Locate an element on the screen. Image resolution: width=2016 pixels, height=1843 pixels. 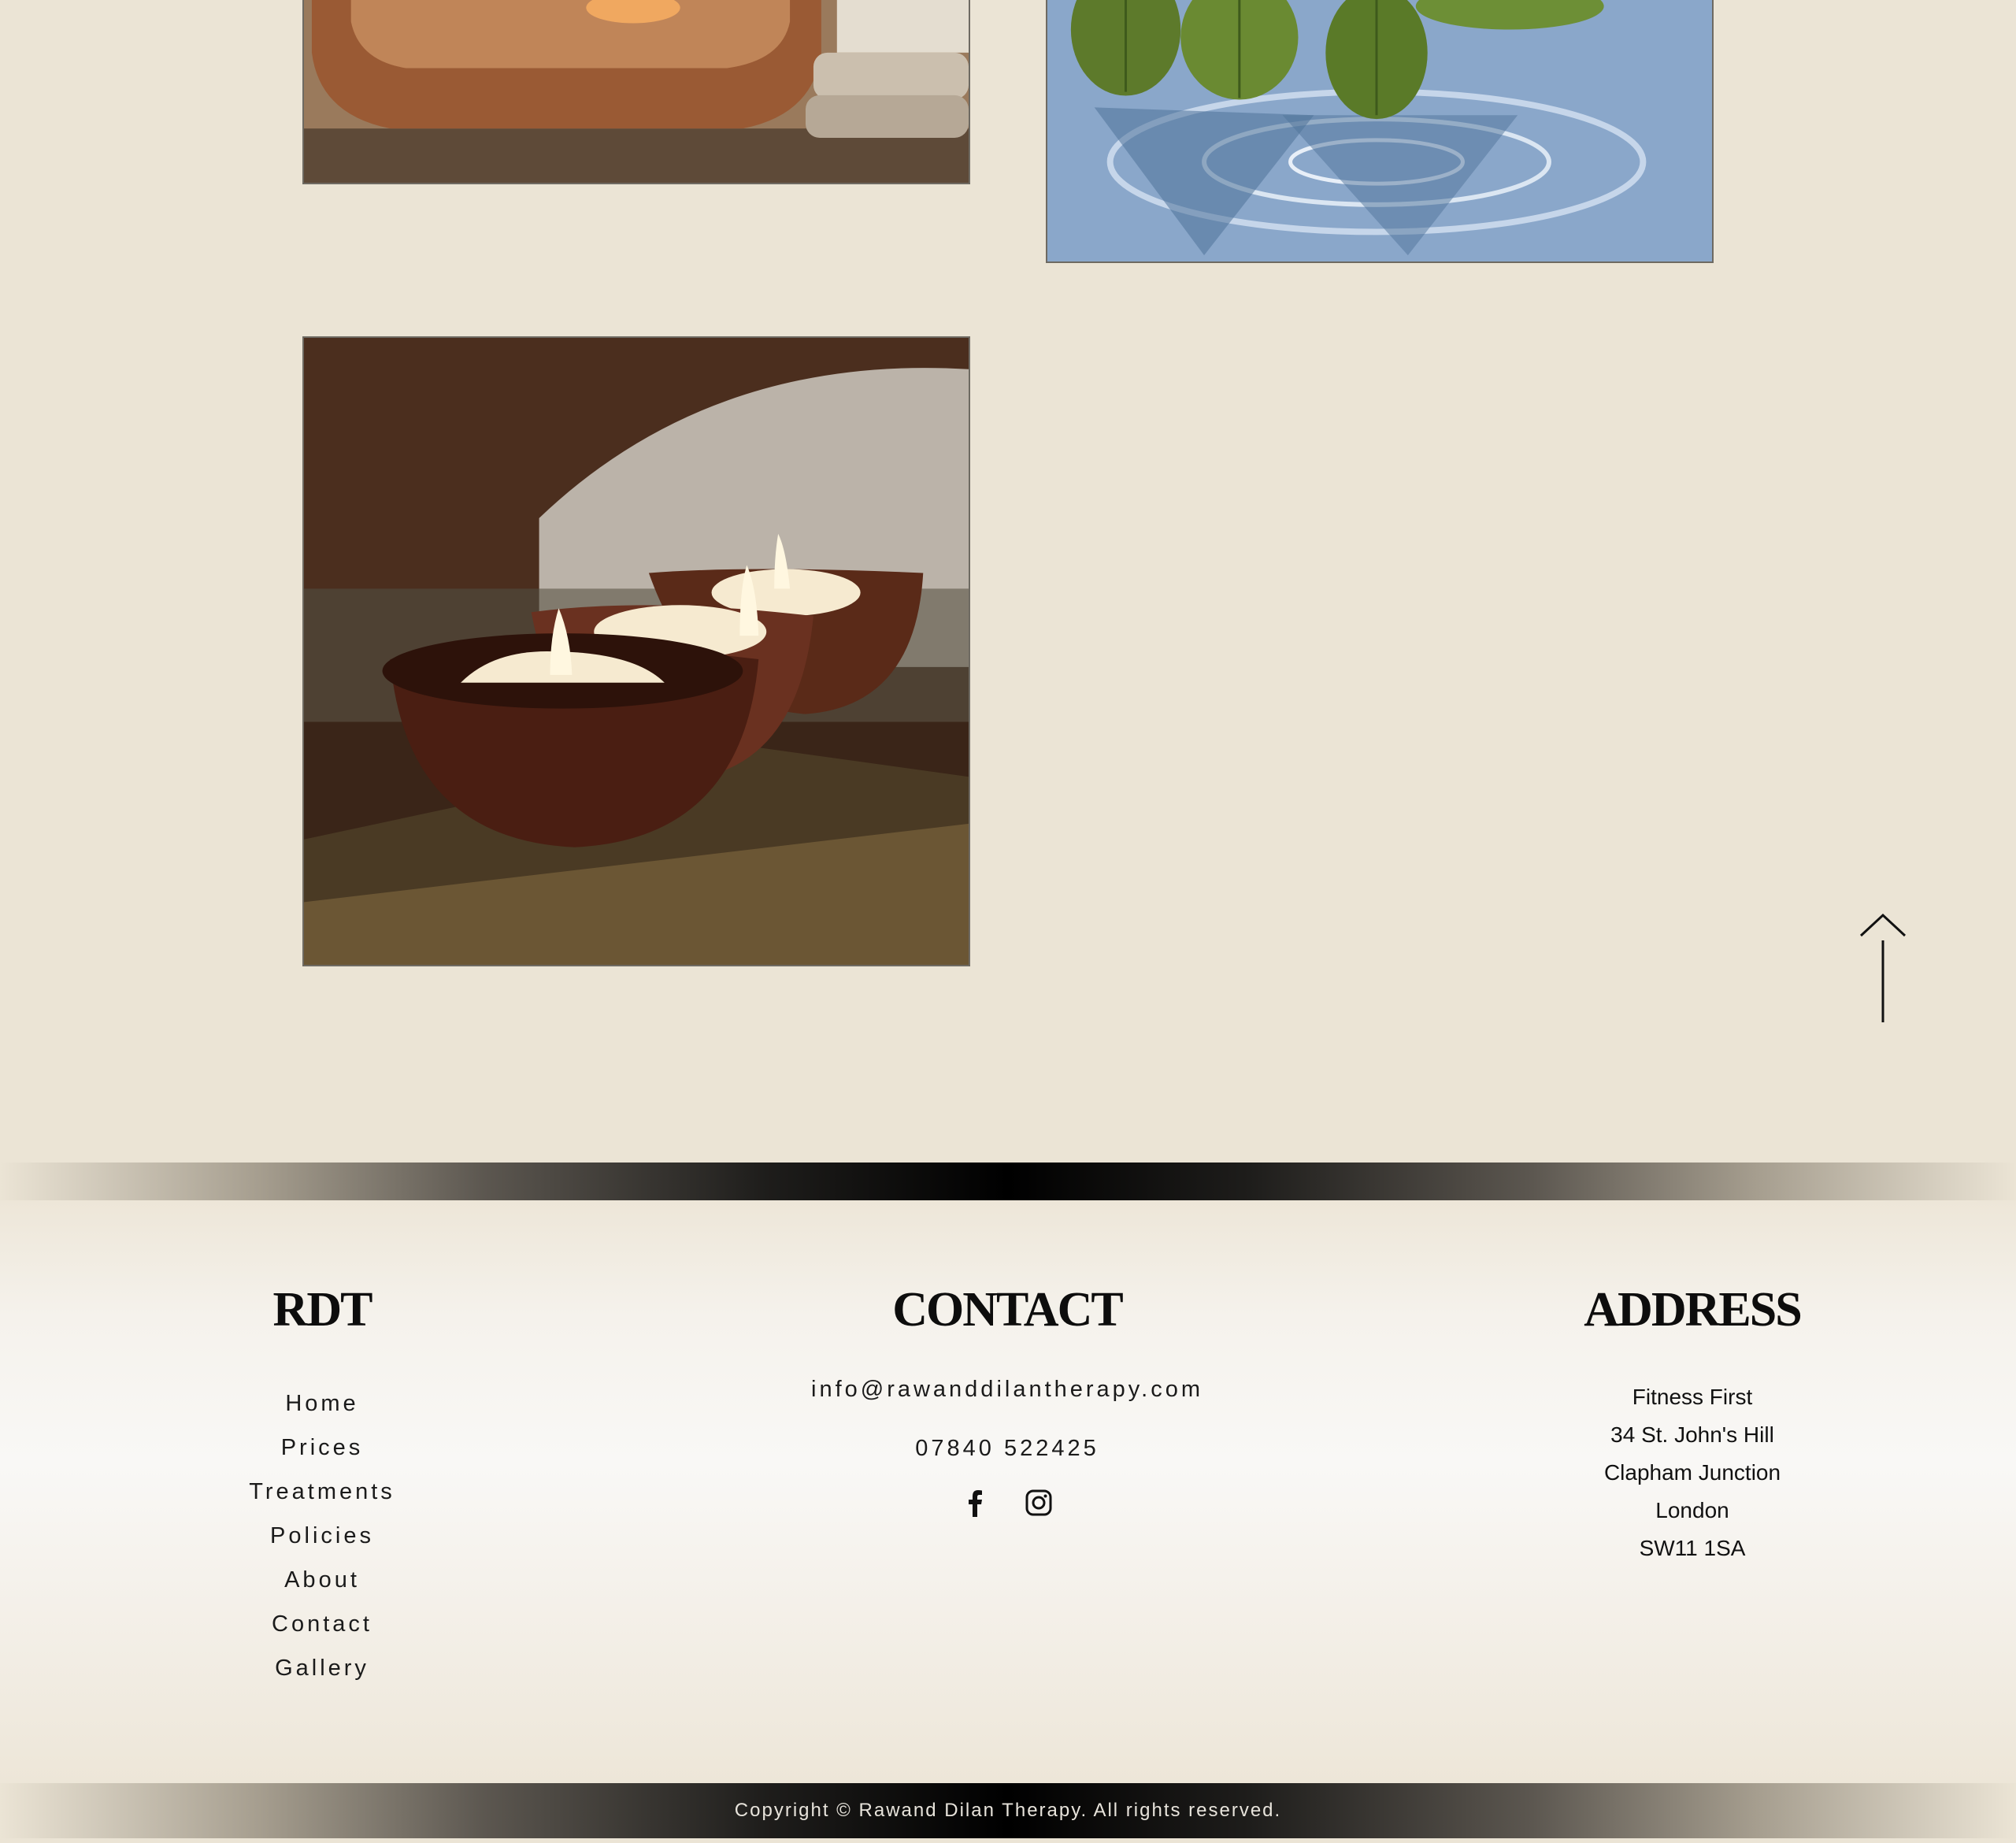
candles-photo is located at coordinates (636, 651).